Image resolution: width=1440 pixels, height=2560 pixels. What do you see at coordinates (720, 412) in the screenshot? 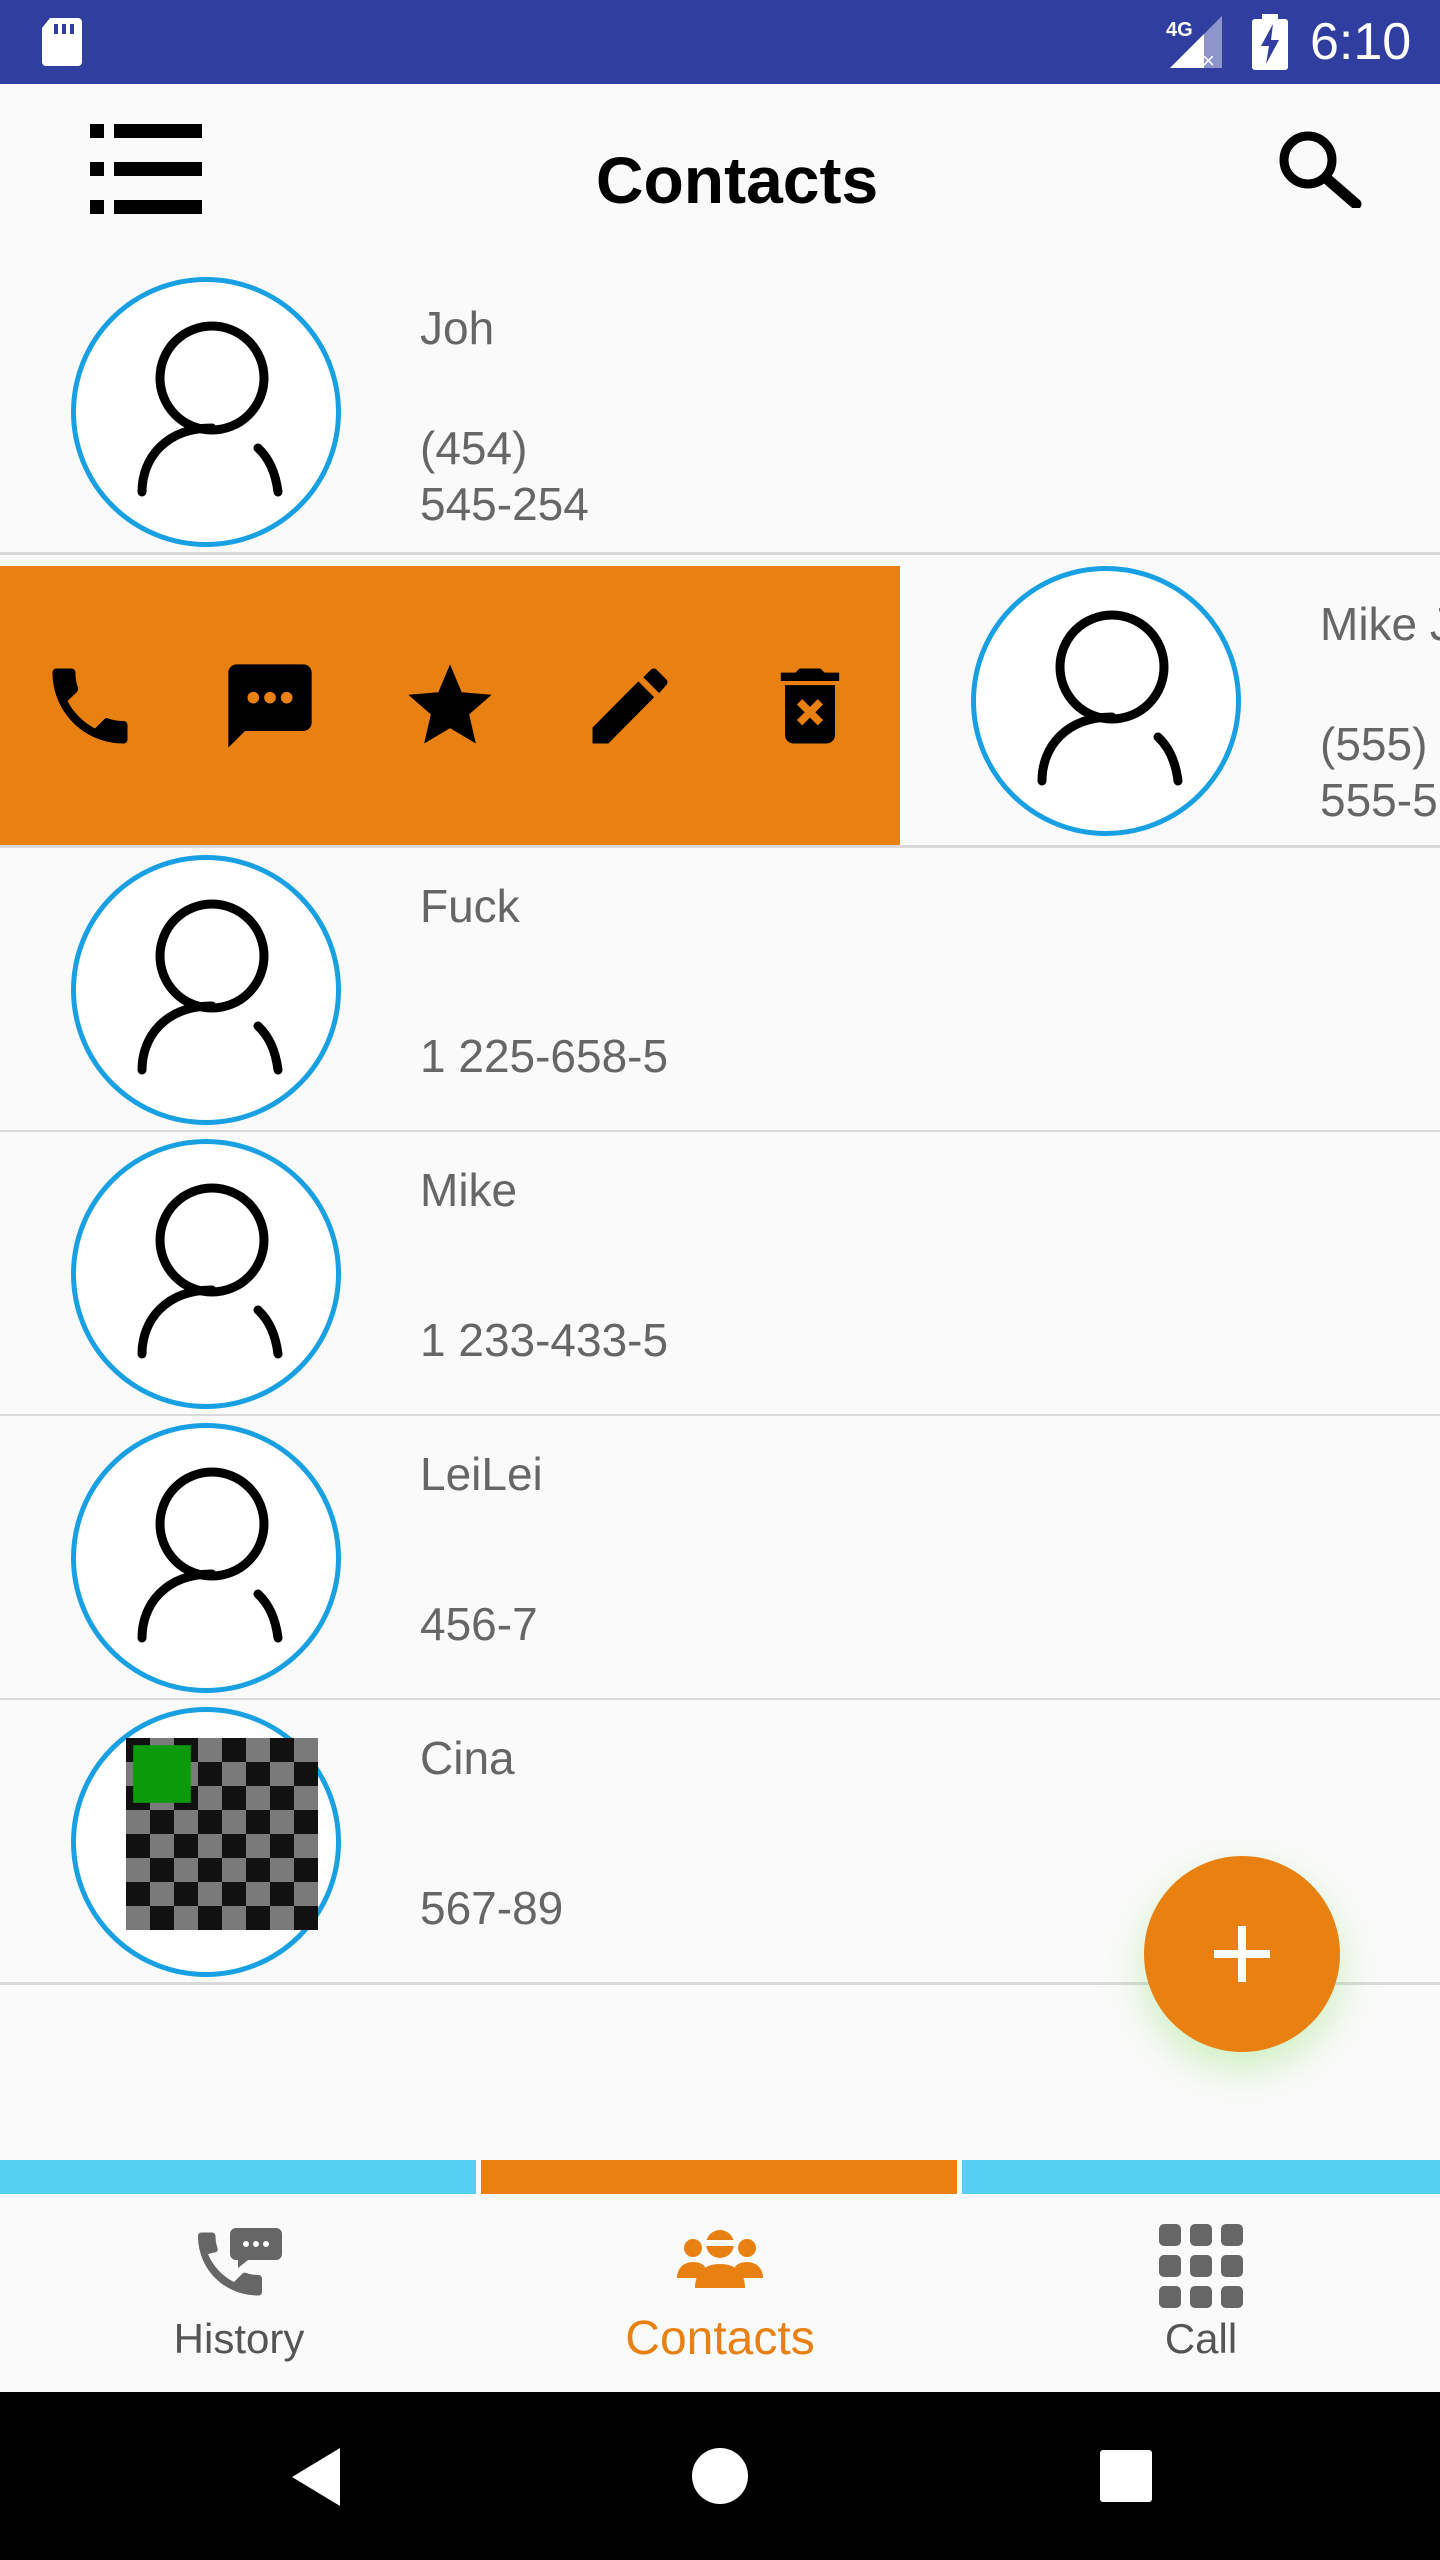
I see `contact-row: Joh (454) 545-254` at bounding box center [720, 412].